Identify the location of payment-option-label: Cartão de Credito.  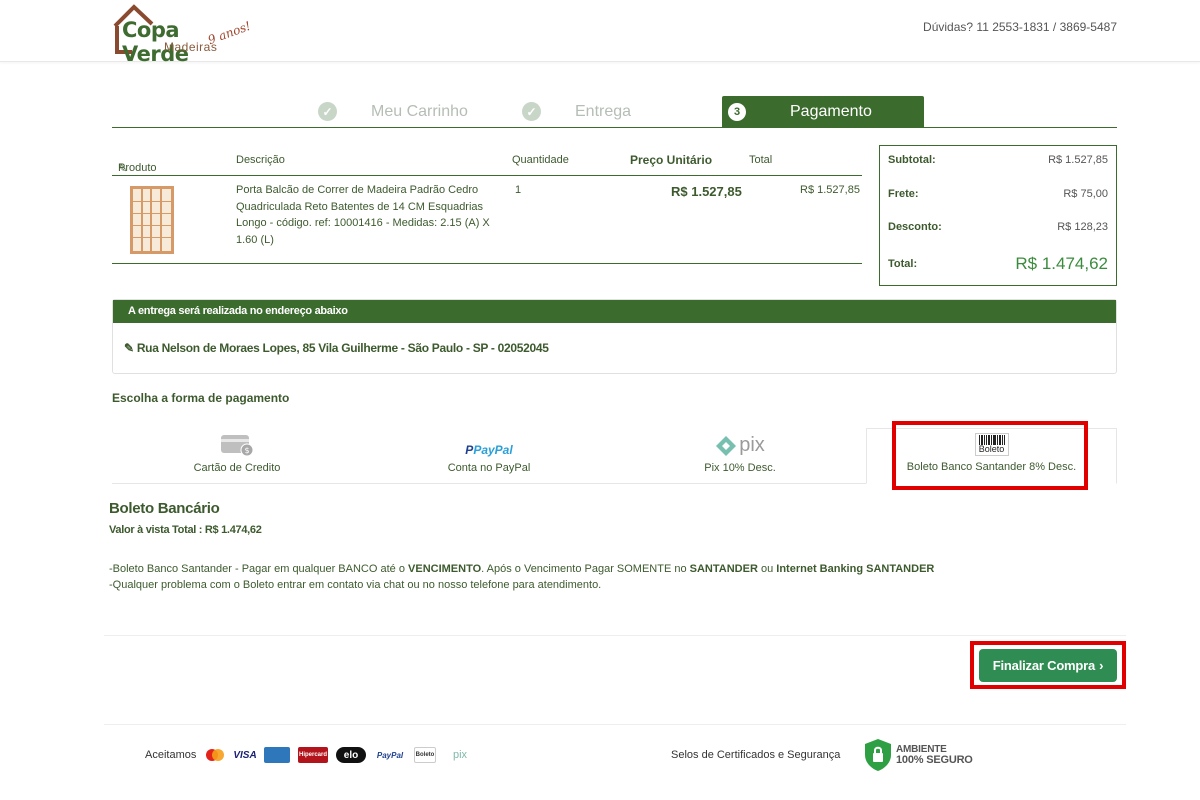
(237, 468).